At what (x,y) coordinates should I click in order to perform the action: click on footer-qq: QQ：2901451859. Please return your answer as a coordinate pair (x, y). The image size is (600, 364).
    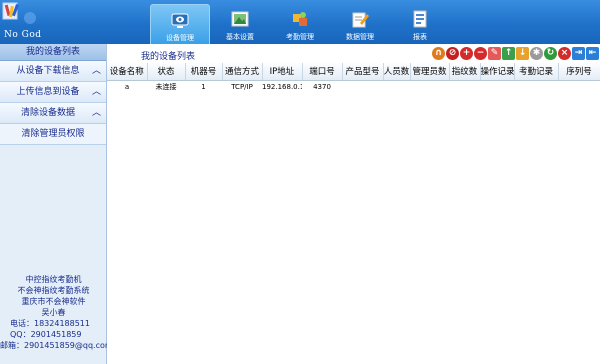
    Looking at the image, I should click on (46, 334).